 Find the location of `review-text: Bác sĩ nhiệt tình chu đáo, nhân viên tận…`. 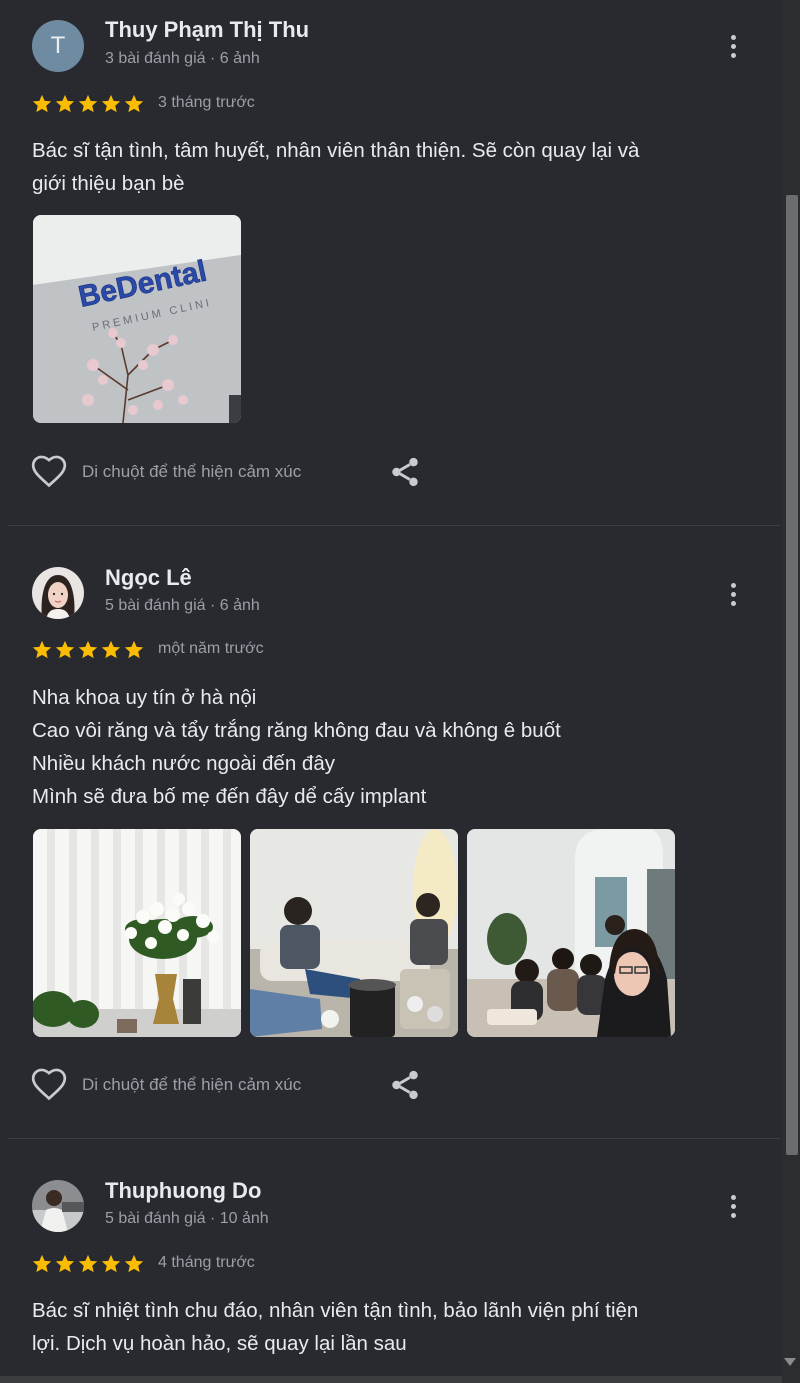

review-text: Bác sĩ nhiệt tình chu đáo, nhân viên tận… is located at coordinates (392, 1327).